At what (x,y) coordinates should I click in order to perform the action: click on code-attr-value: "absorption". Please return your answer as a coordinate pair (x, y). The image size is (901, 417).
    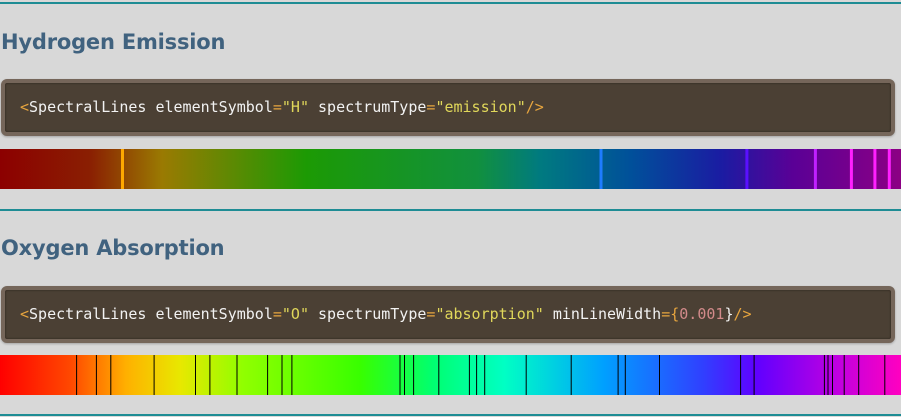
    Looking at the image, I should click on (489, 314).